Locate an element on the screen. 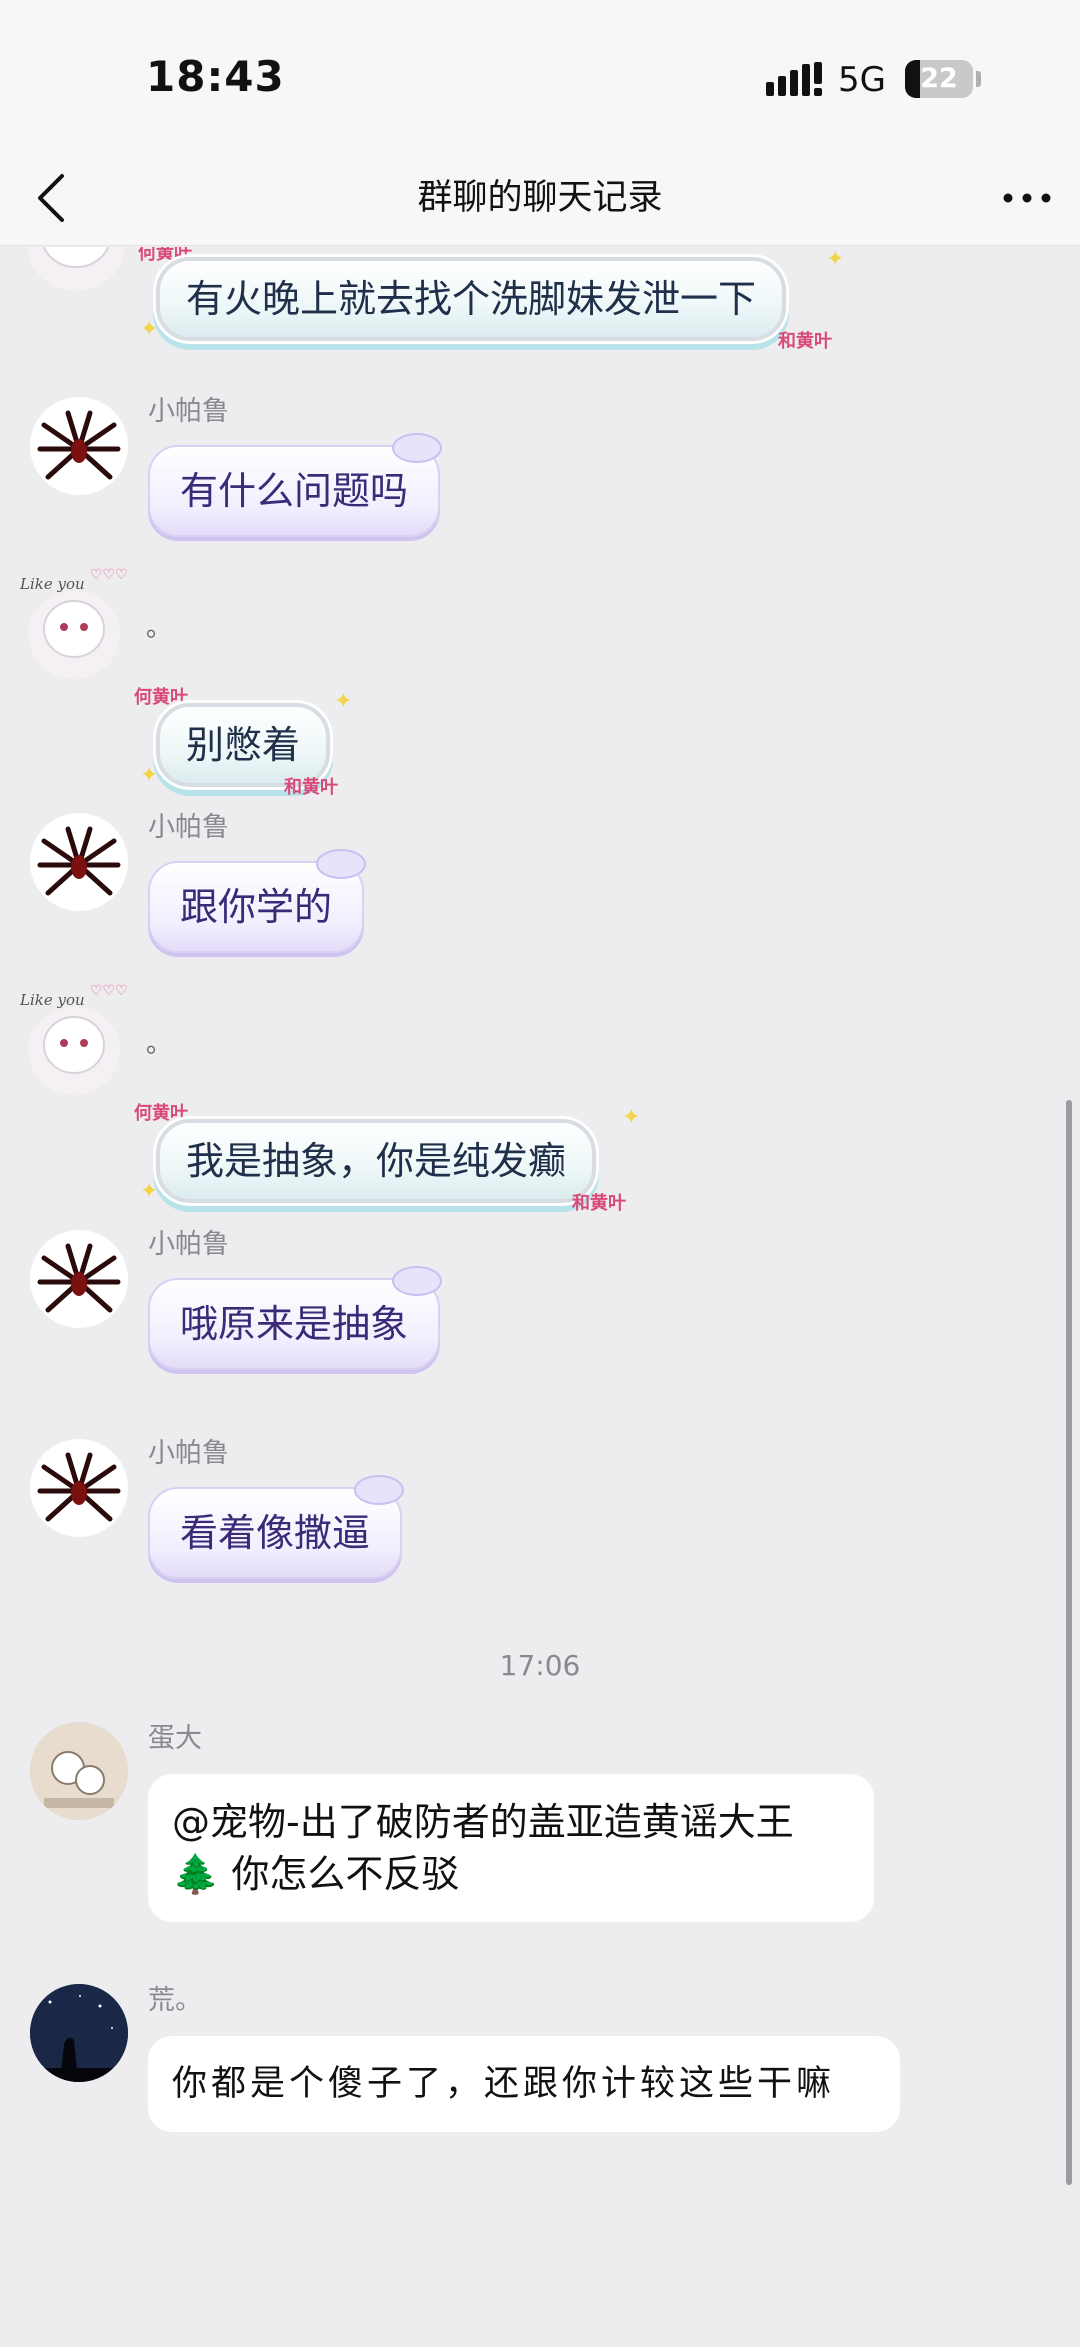 This screenshot has height=2347, width=1080. anime-avatar-icon is located at coordinates (76, 269).